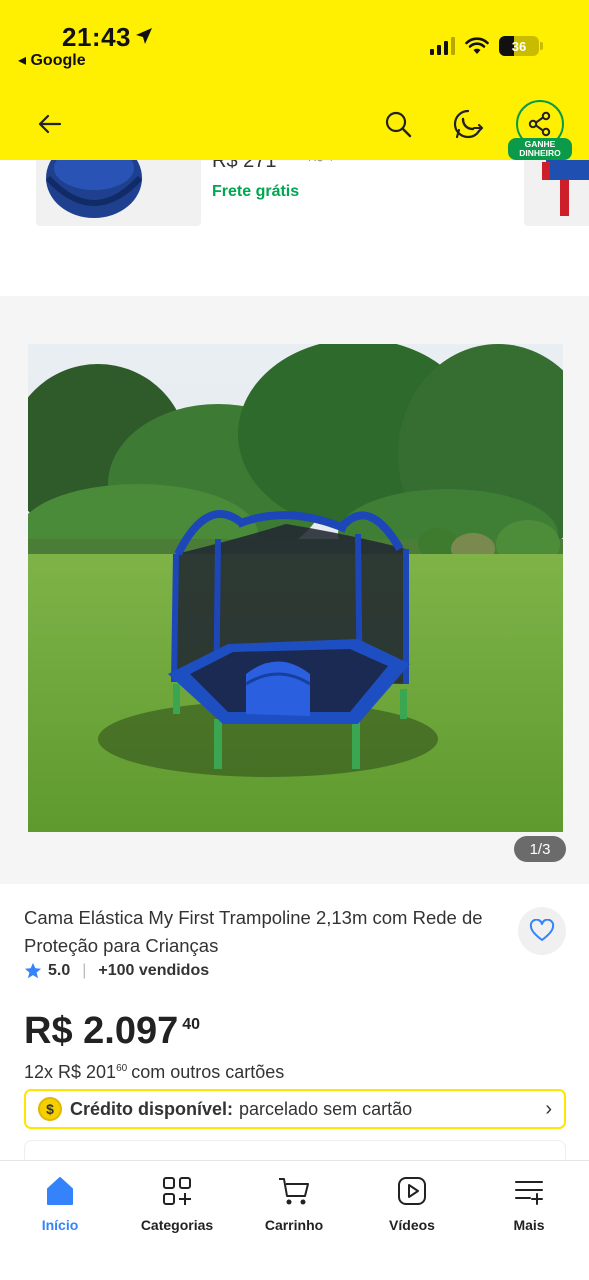 The image size is (589, 1280). I want to click on back-button, so click(50, 124).